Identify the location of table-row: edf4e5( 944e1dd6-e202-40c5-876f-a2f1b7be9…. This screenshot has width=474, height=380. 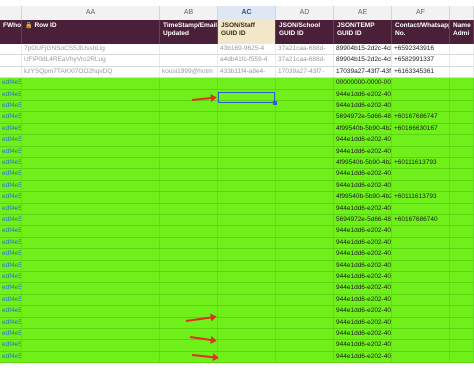
(237, 300).